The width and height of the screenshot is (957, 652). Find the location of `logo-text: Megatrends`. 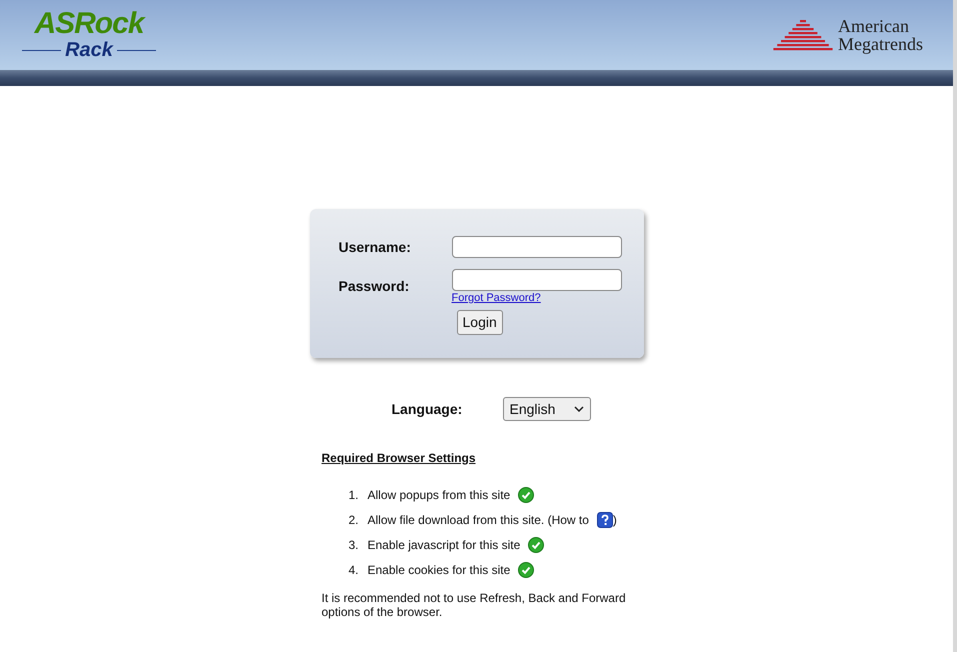

logo-text: Megatrends is located at coordinates (880, 44).